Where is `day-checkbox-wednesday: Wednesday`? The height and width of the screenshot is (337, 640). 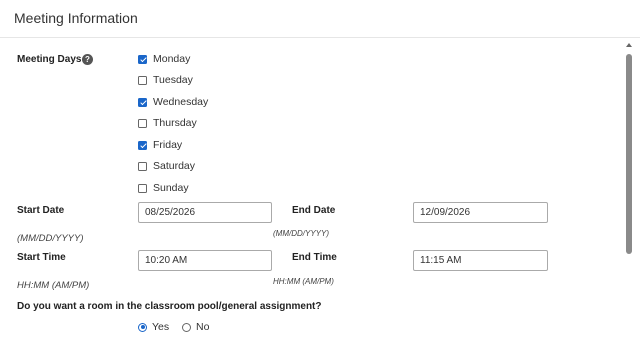
day-checkbox-wednesday: Wednesday is located at coordinates (173, 102).